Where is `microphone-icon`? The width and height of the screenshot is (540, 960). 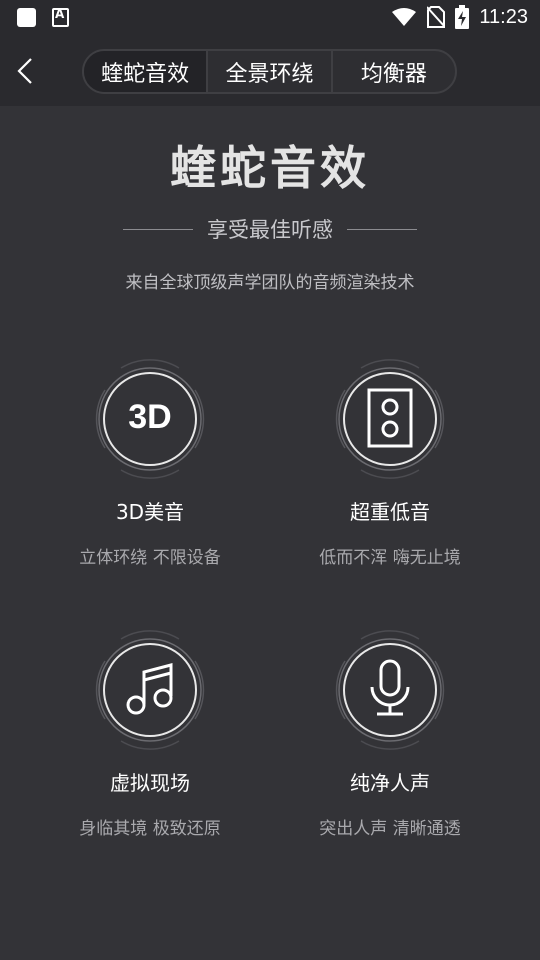
microphone-icon is located at coordinates (390, 687).